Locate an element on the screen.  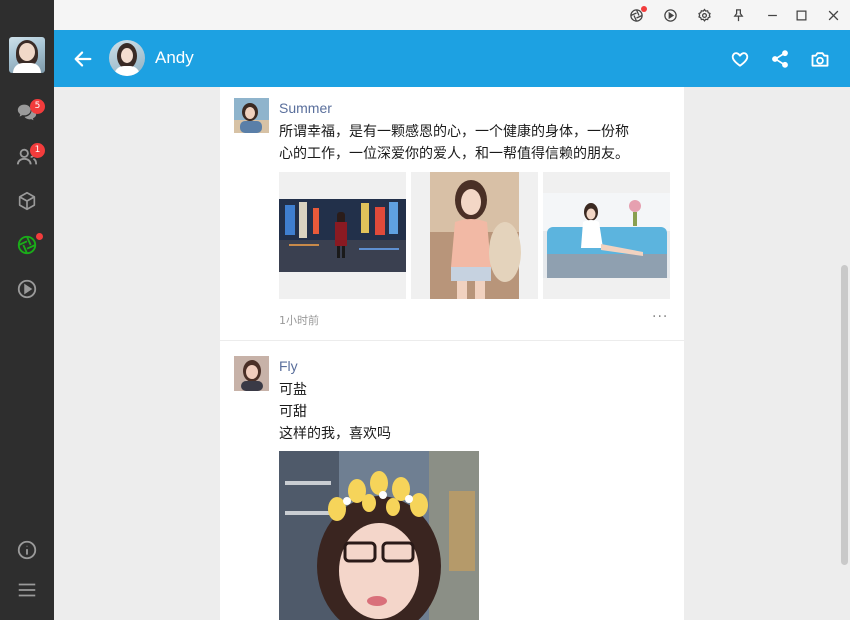
info-icon is located at coordinates (27, 550).